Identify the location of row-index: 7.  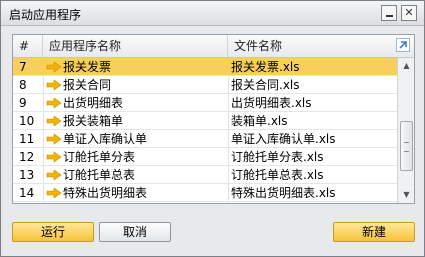
(23, 67).